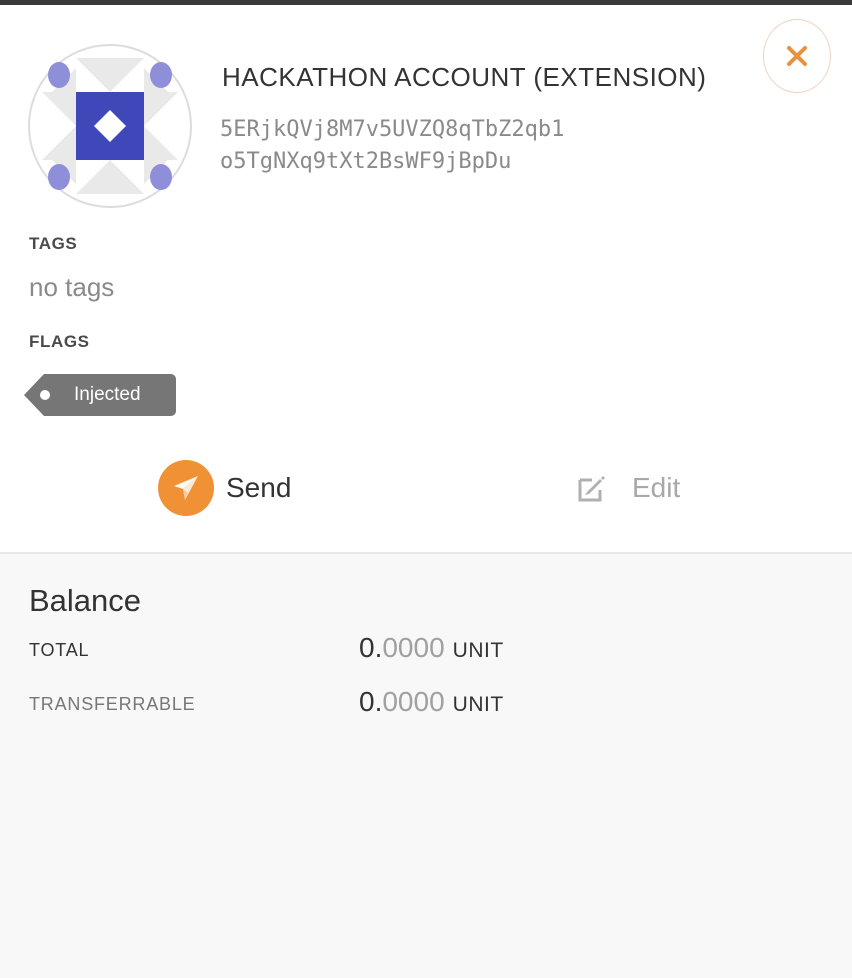  What do you see at coordinates (426, 2) in the screenshot?
I see `window-top-border` at bounding box center [426, 2].